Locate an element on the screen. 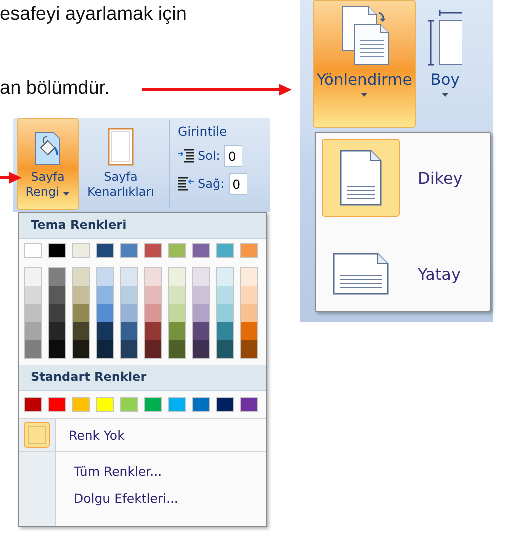  group-title: Girintile is located at coordinates (203, 131).